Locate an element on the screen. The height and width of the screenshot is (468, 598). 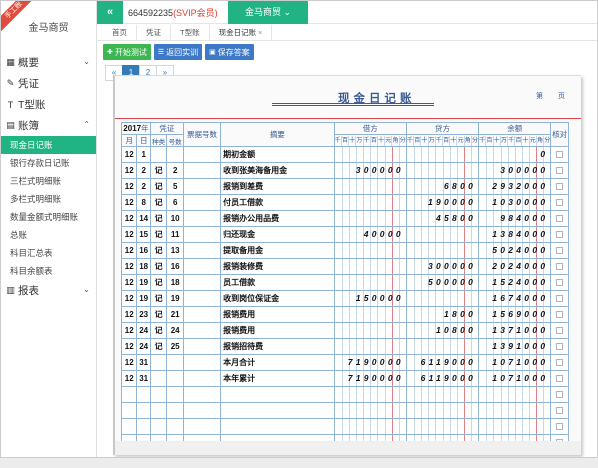
num-cell: 11 is located at coordinates (175, 234).